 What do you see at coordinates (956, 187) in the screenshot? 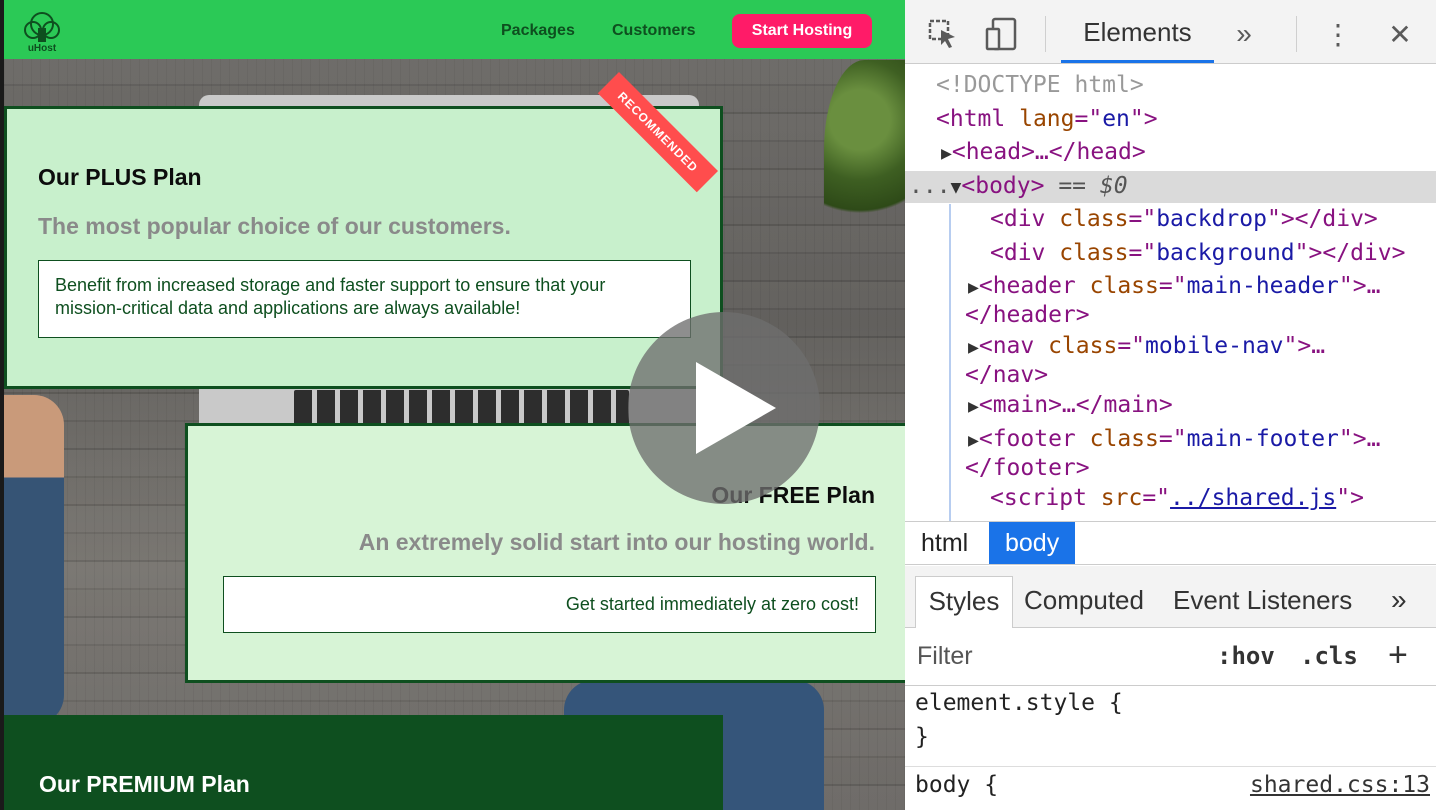
I see `collapse-triangle-icon: ▼` at bounding box center [956, 187].